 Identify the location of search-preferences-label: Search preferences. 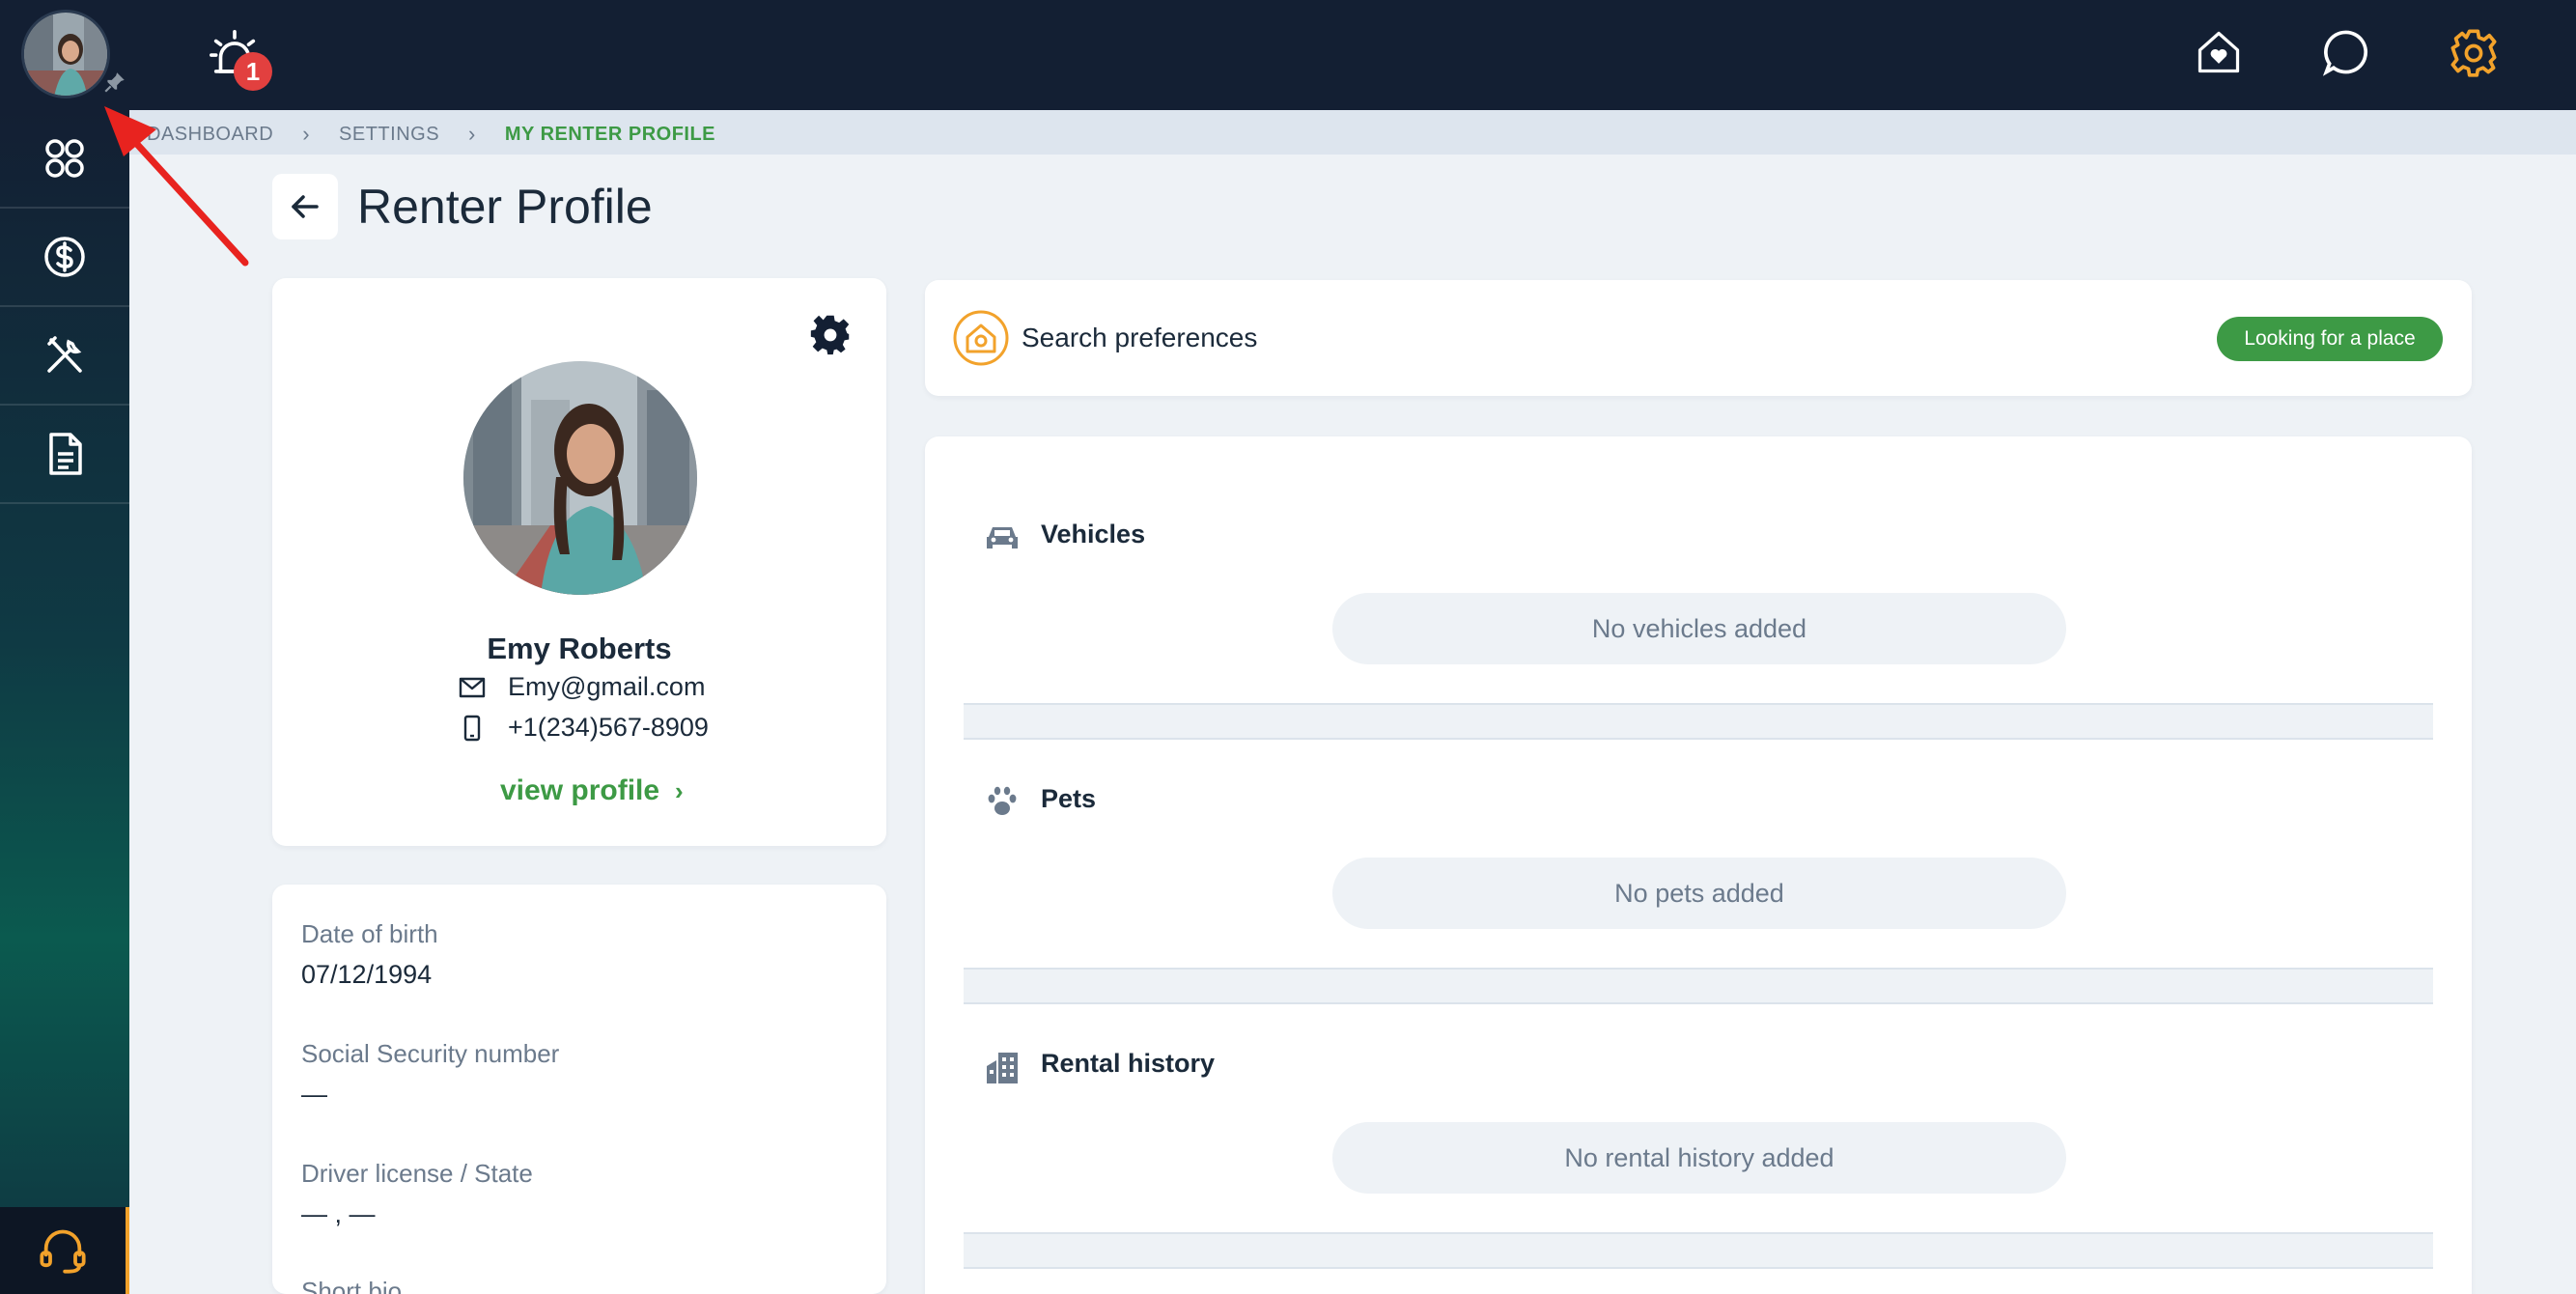
(1140, 338).